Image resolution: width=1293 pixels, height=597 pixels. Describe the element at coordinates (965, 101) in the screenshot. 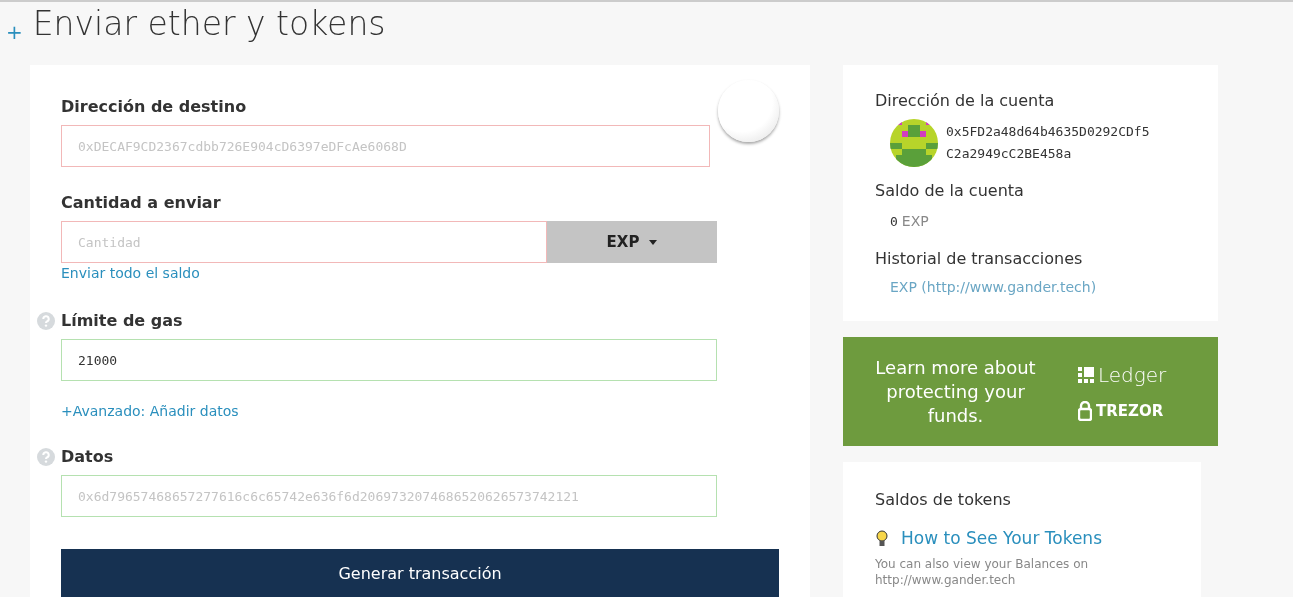

I see `section-title: Dirección de la cuenta` at that location.